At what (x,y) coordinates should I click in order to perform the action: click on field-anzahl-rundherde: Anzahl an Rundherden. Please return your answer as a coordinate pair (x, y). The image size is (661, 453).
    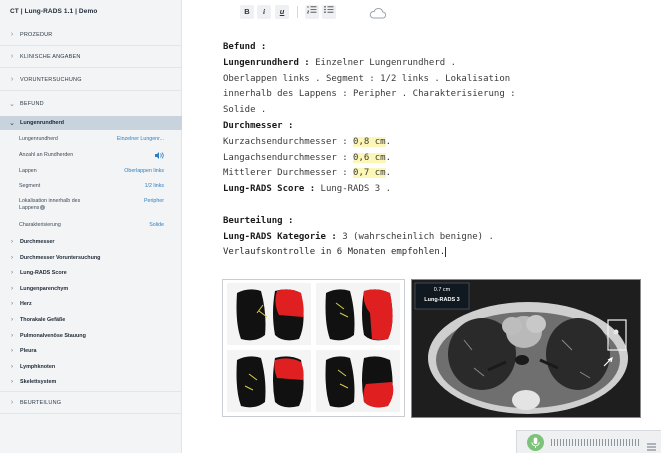
    Looking at the image, I should click on (91, 157).